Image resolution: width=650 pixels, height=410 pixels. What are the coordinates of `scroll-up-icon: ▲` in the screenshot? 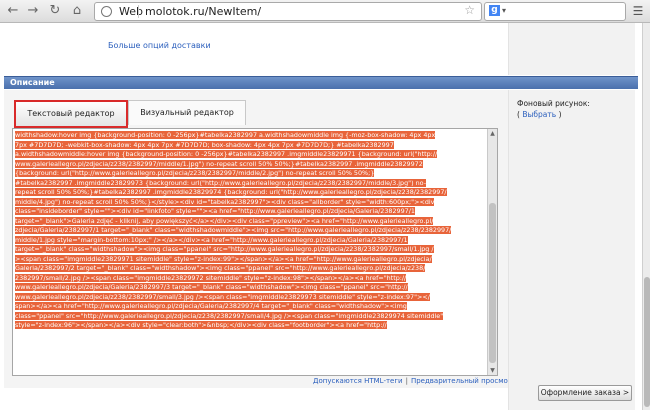 It's located at (492, 133).